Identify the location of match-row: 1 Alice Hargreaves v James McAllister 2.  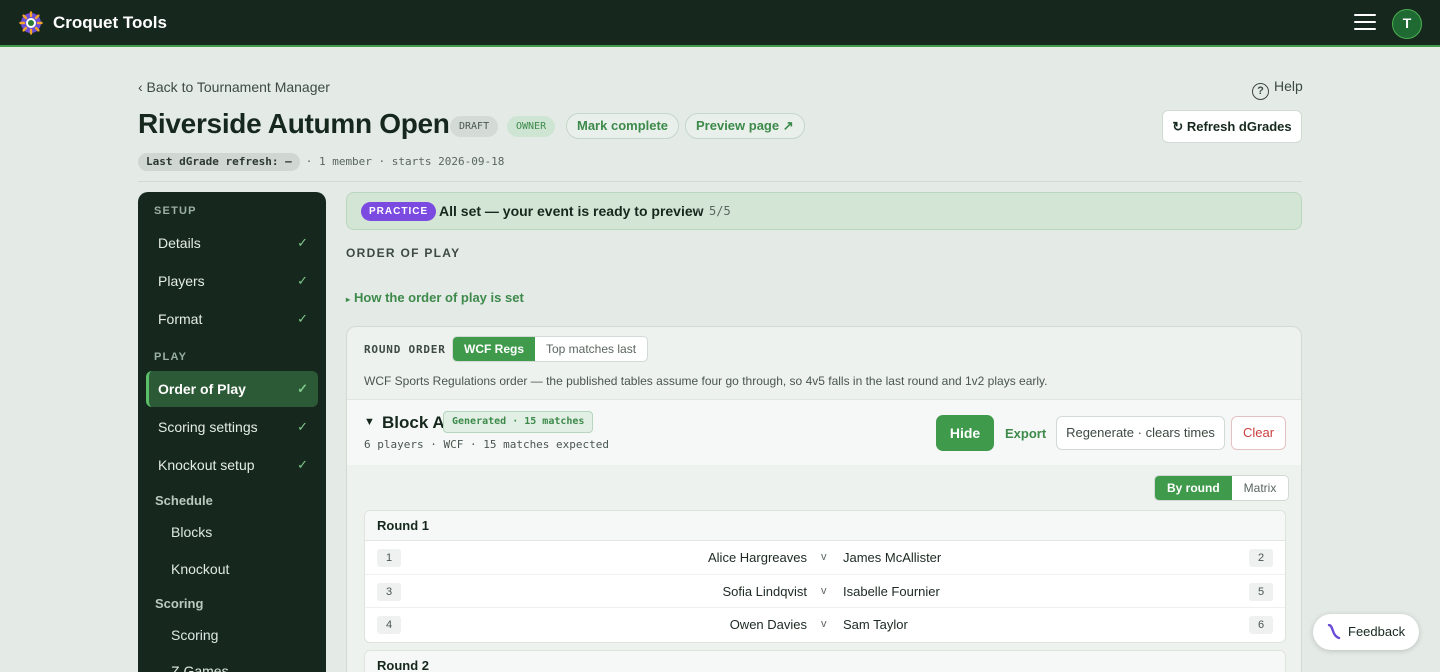
(825, 558).